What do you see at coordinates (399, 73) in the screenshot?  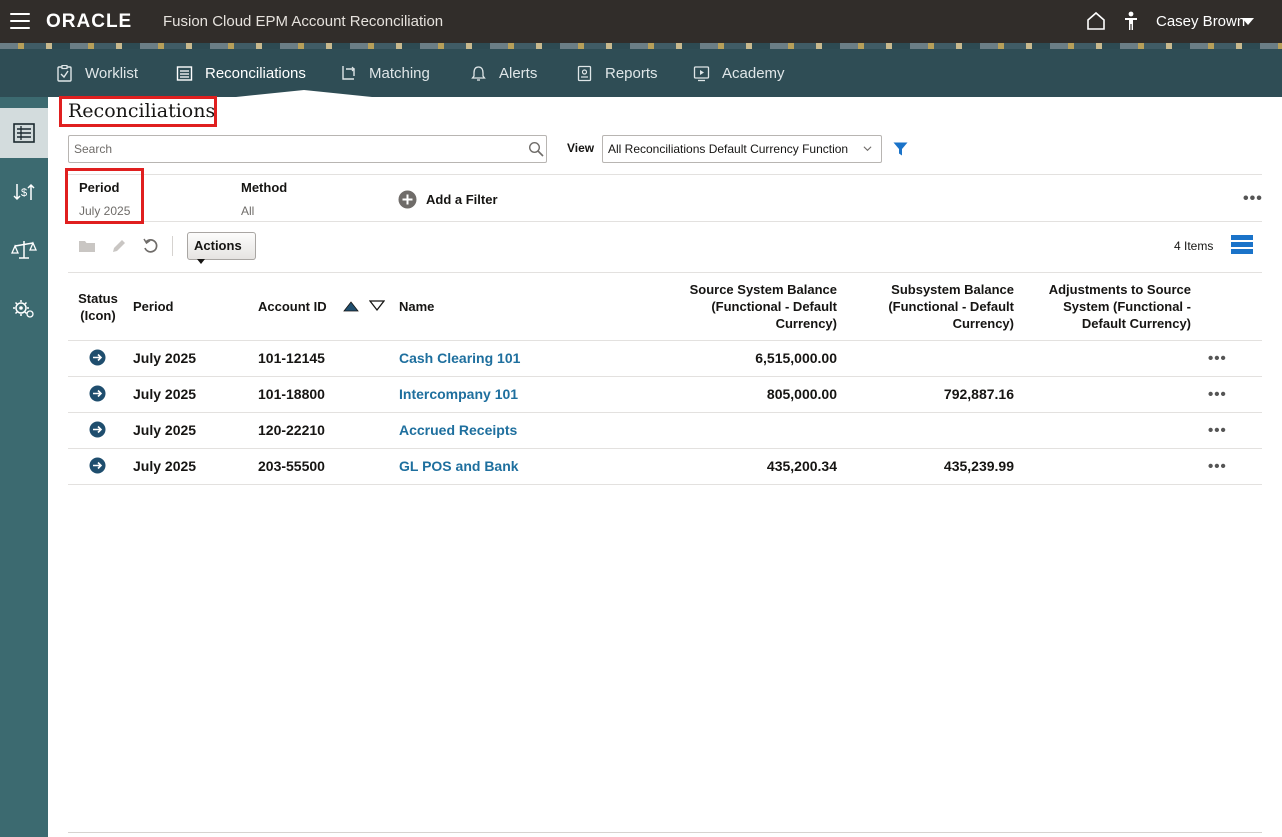 I see `tab-matching-label: Matching` at bounding box center [399, 73].